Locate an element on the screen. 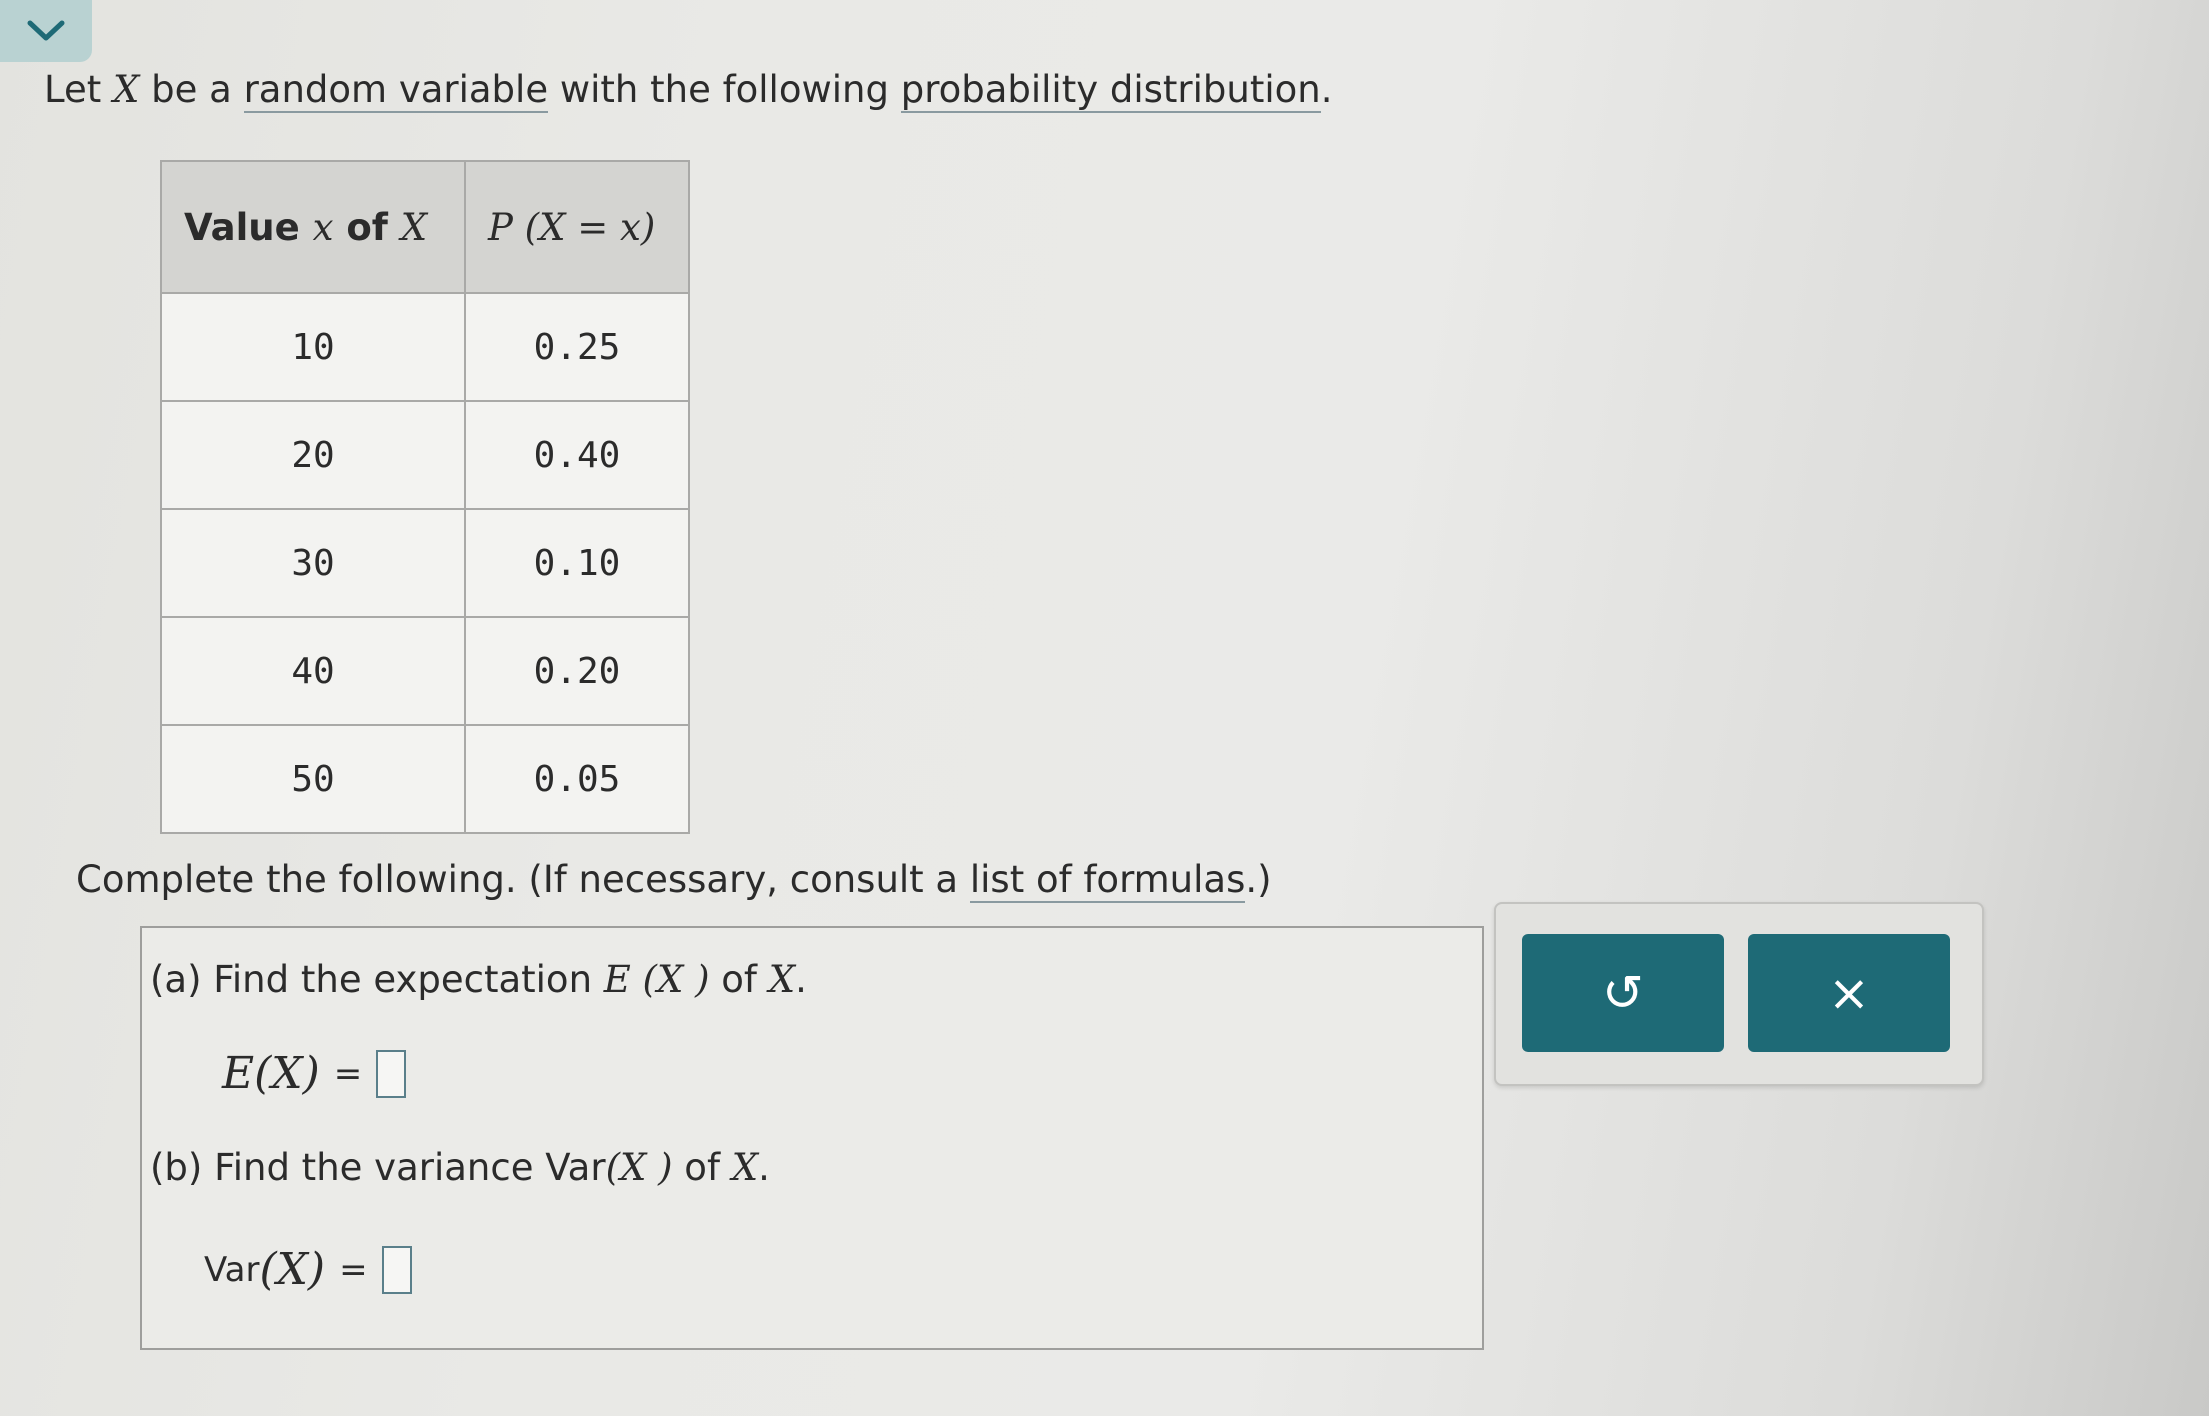 Image resolution: width=2209 pixels, height=1416 pixels. intro-text: Let is located at coordinates (78, 89).